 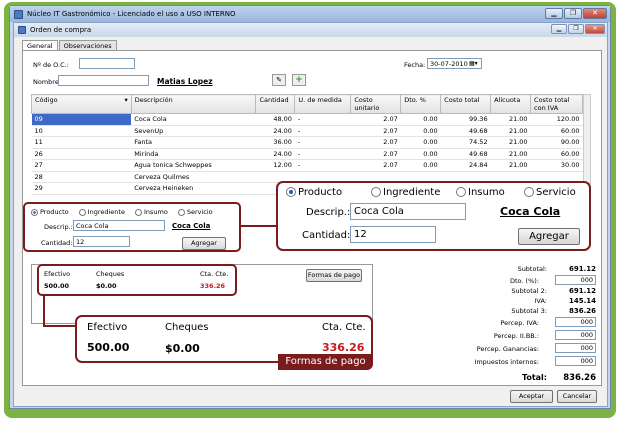 I want to click on table-cell: Cerveza Heineken, so click(x=193, y=188).